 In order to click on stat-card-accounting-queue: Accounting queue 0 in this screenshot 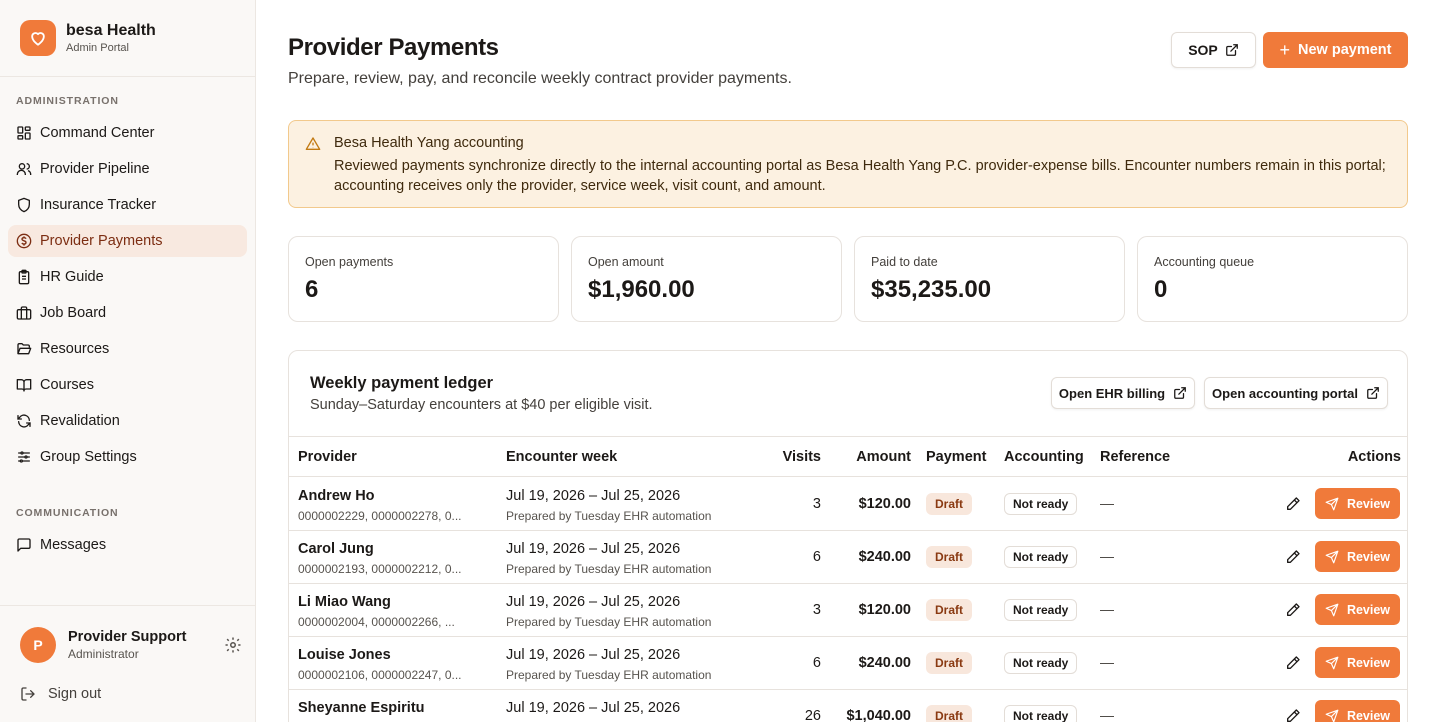, I will do `click(1272, 279)`.